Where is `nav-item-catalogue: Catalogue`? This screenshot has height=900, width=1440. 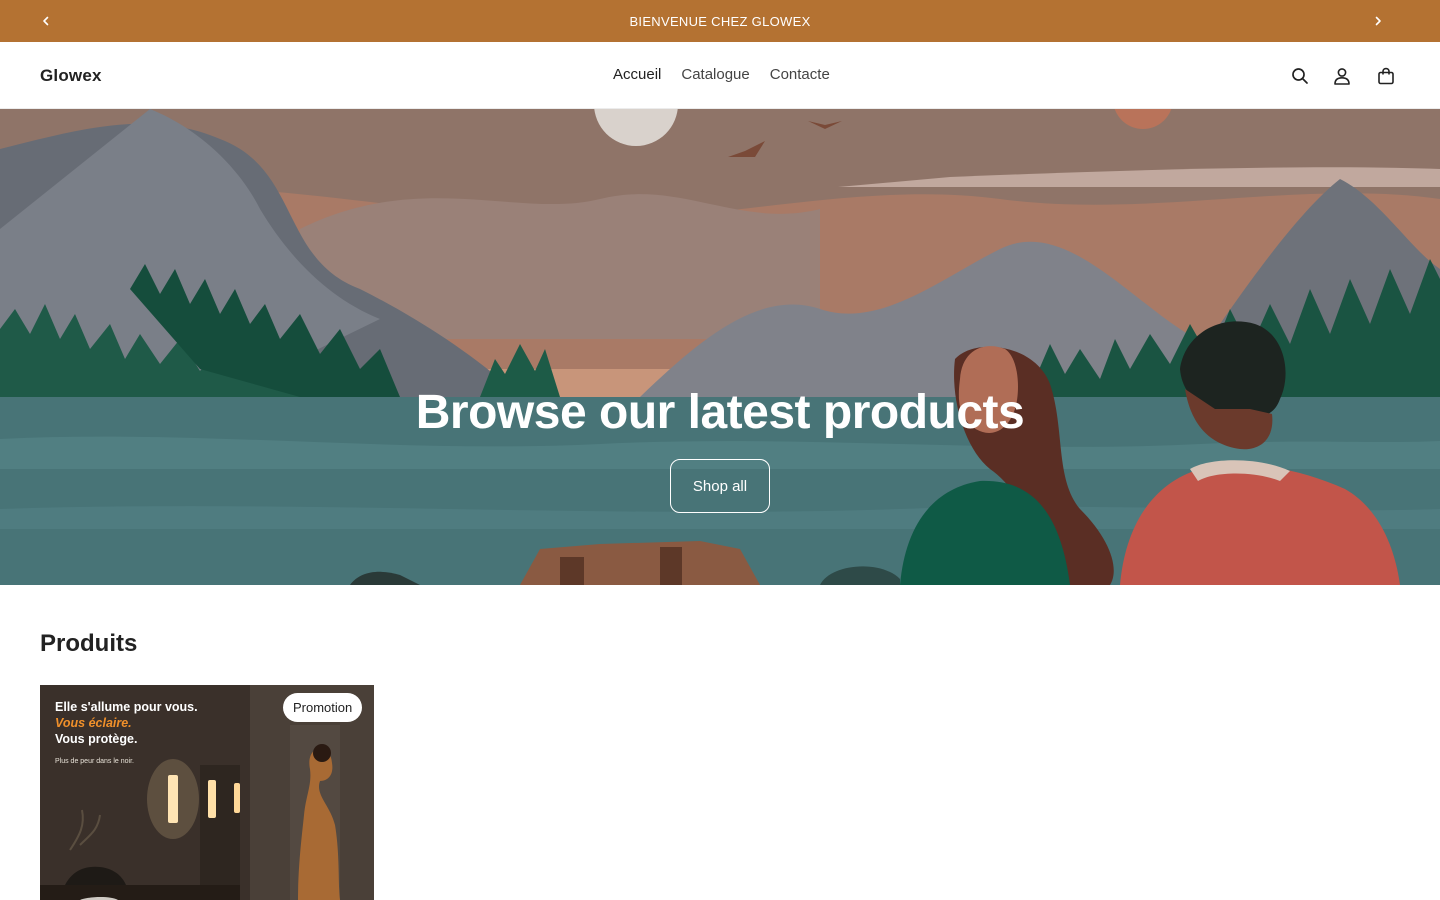 nav-item-catalogue: Catalogue is located at coordinates (715, 74).